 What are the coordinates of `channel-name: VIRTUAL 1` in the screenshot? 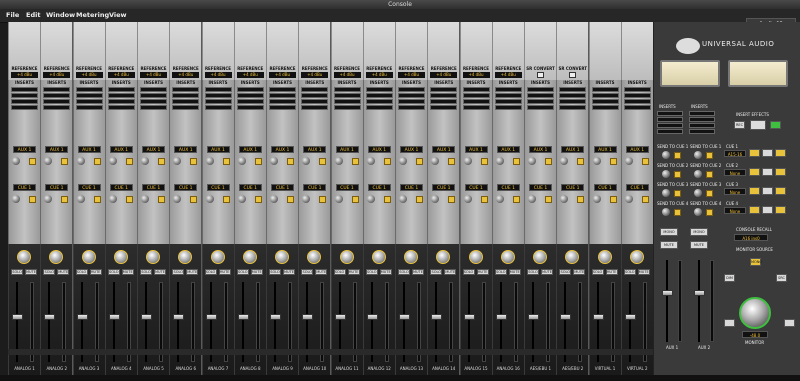 It's located at (605, 368).